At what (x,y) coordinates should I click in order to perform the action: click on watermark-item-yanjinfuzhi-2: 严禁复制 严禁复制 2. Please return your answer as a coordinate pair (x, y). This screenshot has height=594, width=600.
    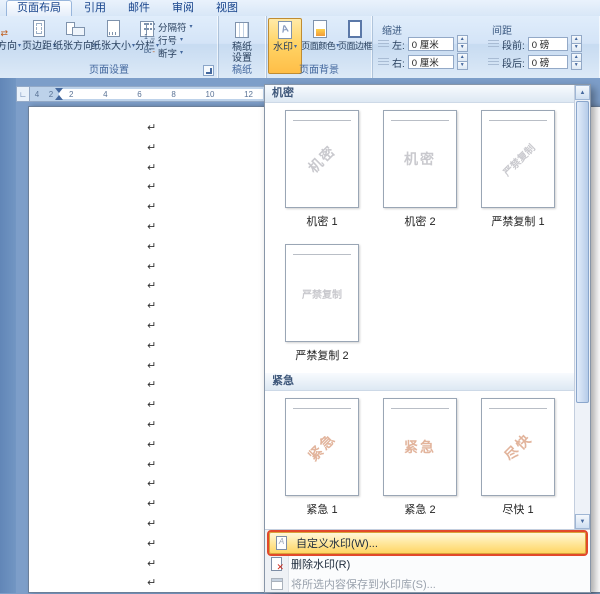
    Looking at the image, I should click on (322, 306).